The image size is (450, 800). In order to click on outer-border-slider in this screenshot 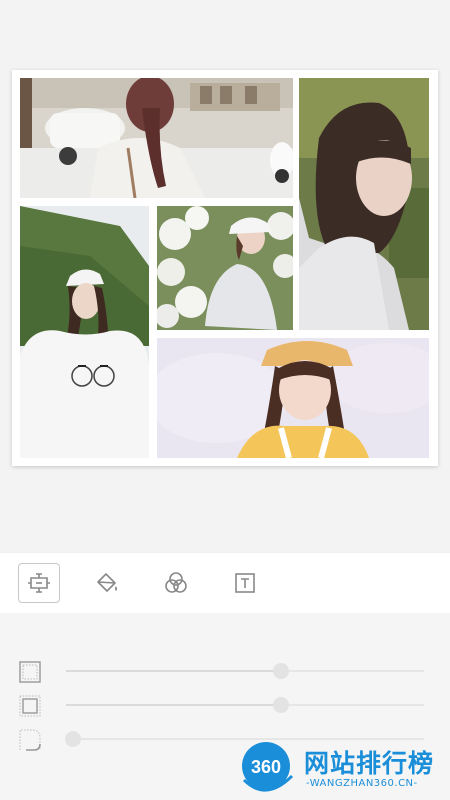, I will do `click(245, 671)`.